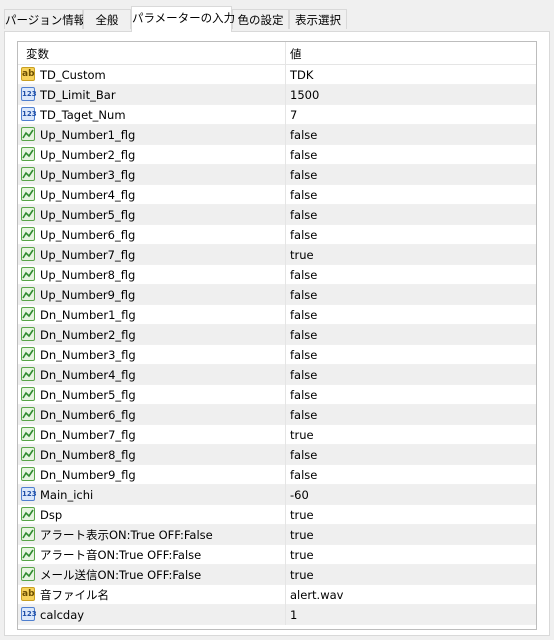 Image resolution: width=554 pixels, height=640 pixels. Describe the element at coordinates (277, 375) in the screenshot. I see `table-row: Dn_Number4_flg false` at that location.